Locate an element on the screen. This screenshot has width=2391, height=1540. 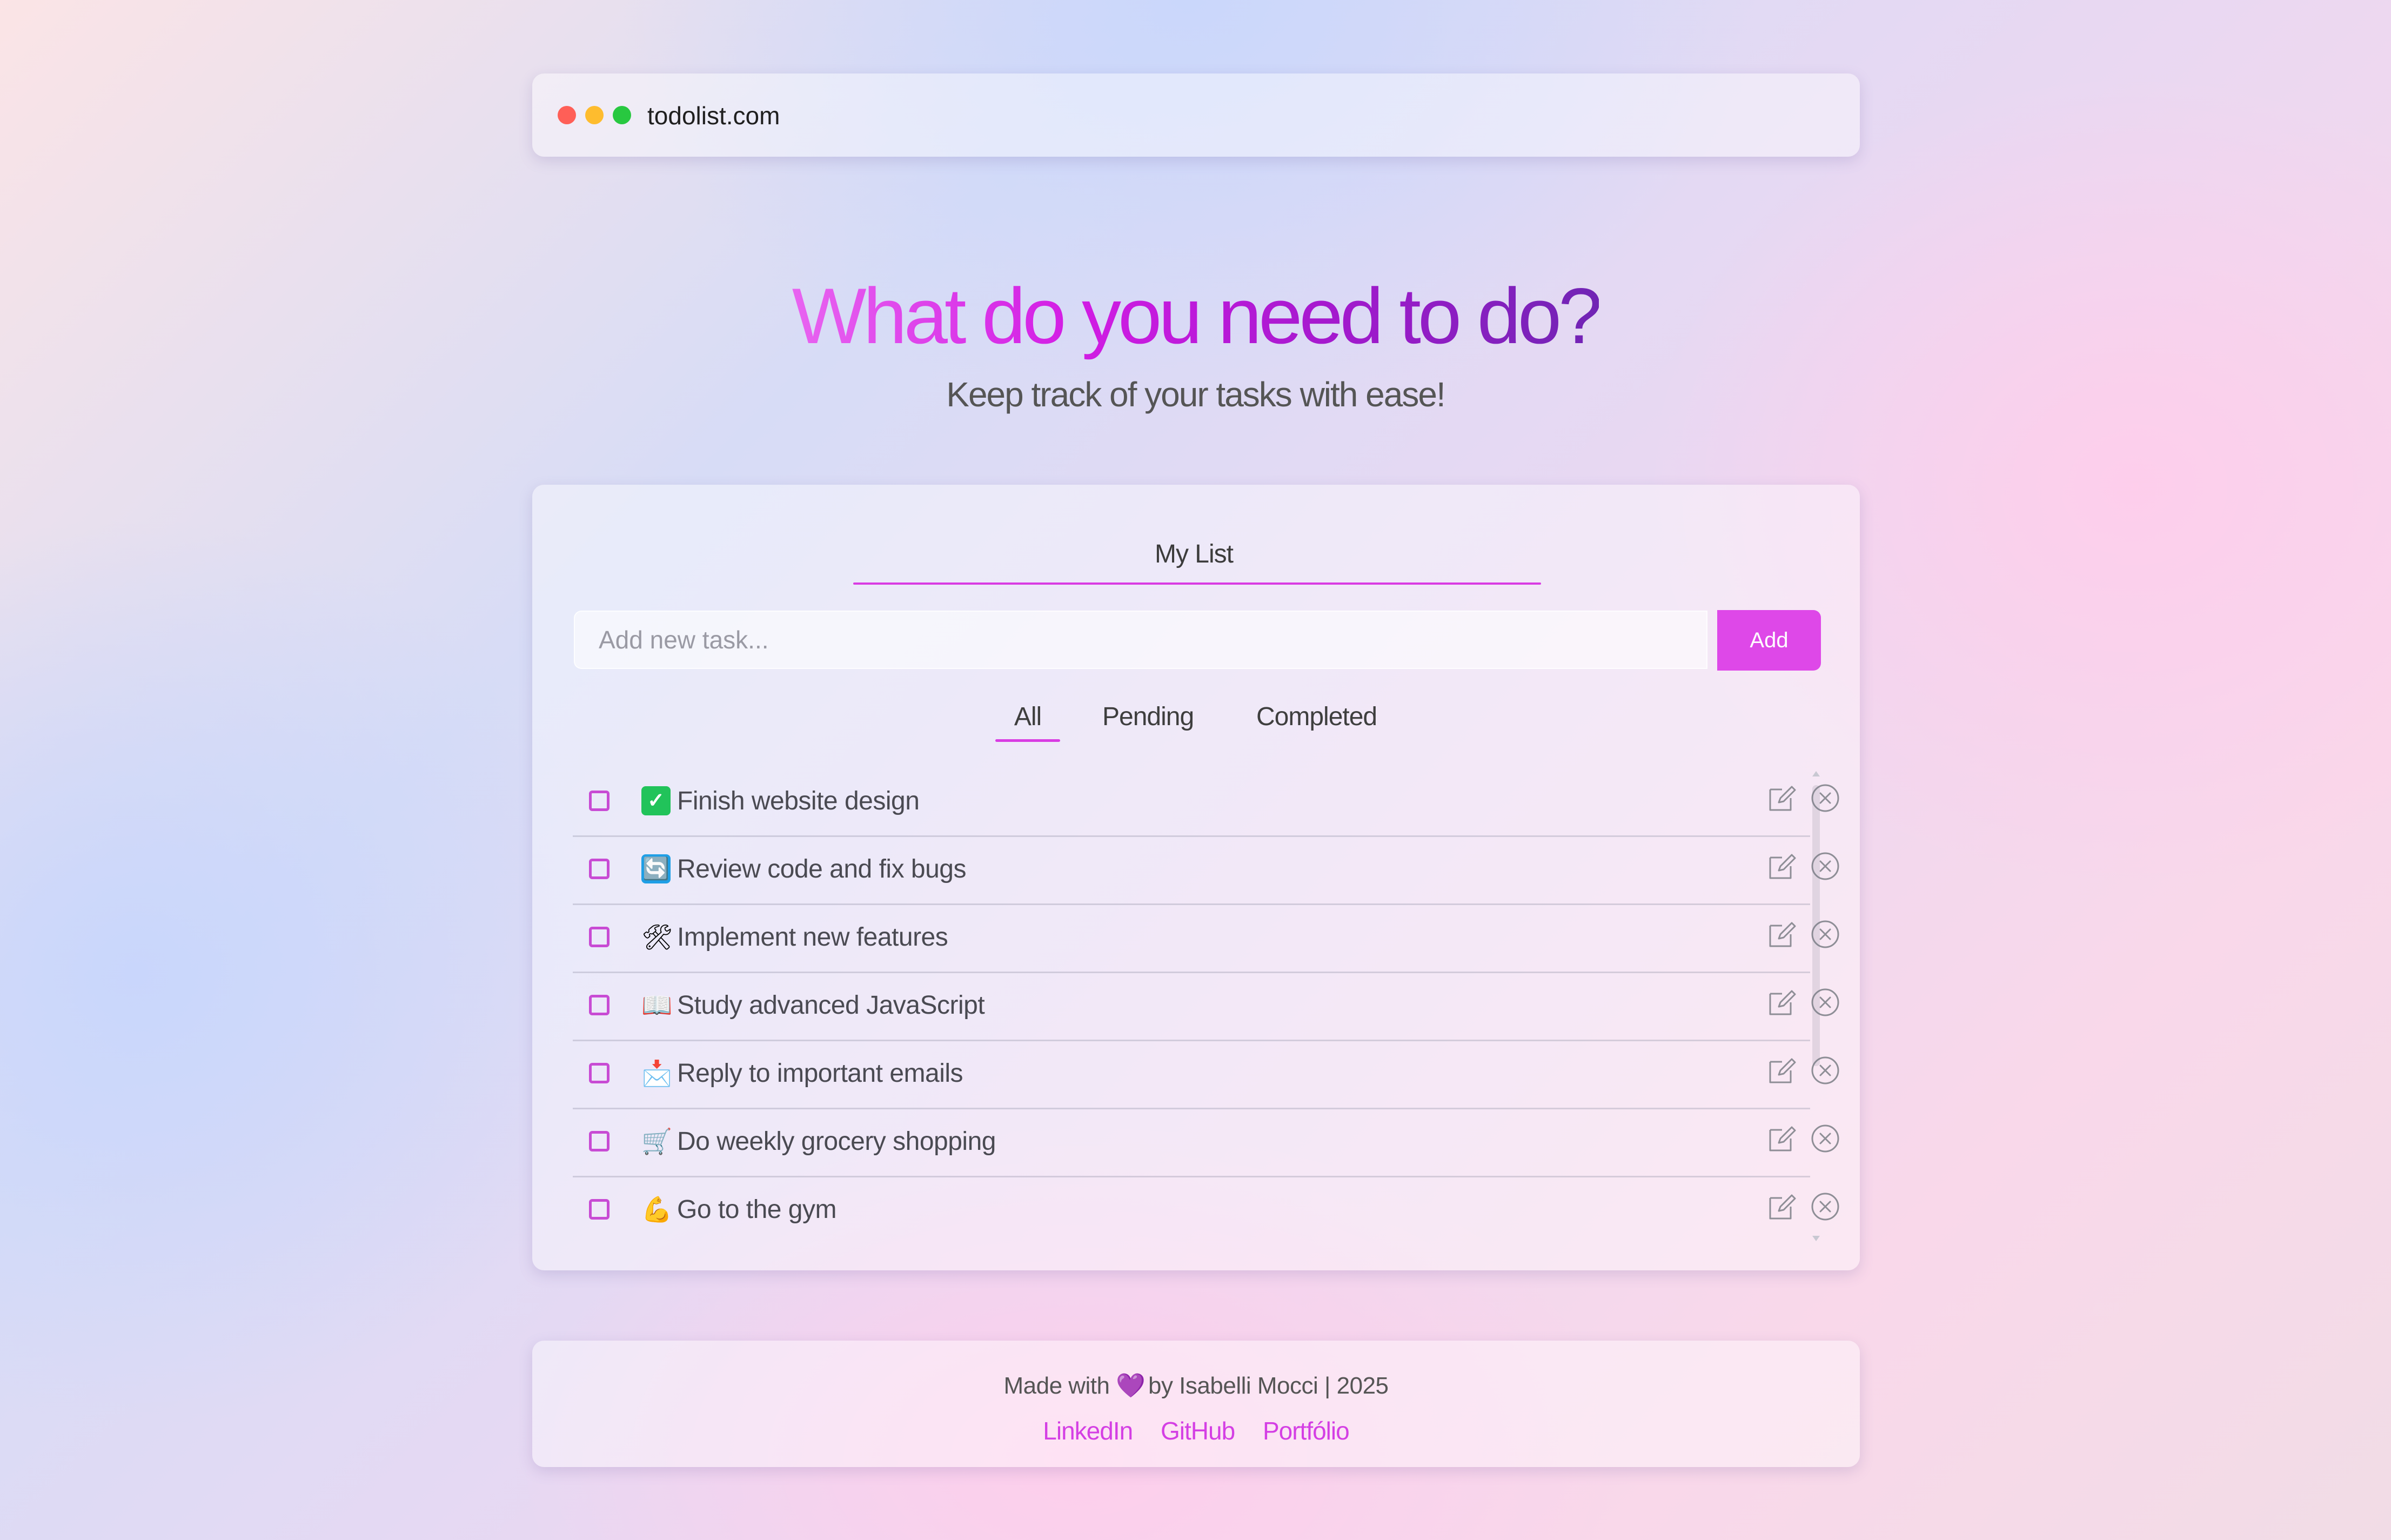
footer-credit: Made with 💜 by Isabelli Mocci | 2025 is located at coordinates (1196, 1386).